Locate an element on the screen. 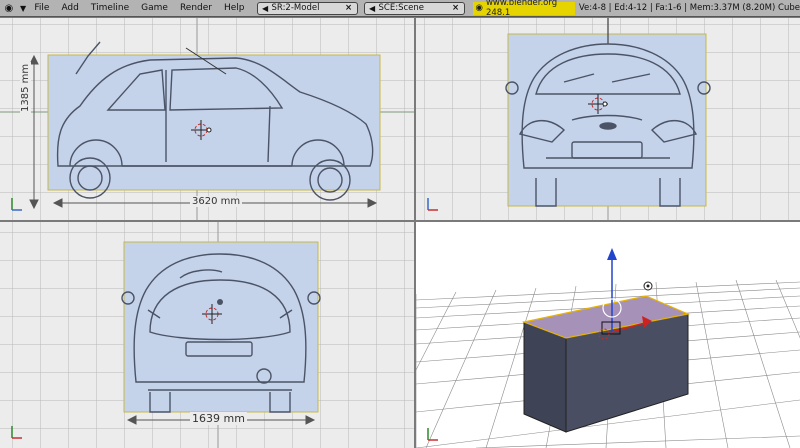  menu-help: Help is located at coordinates (234, 8).